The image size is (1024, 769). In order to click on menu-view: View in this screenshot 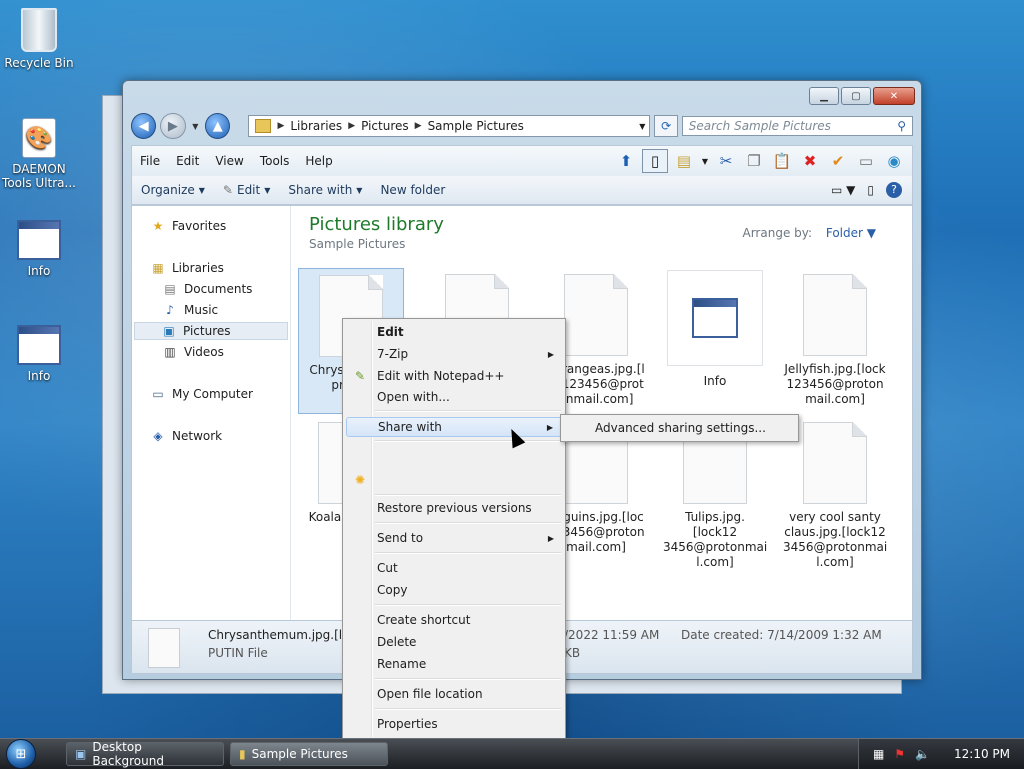, I will do `click(229, 161)`.